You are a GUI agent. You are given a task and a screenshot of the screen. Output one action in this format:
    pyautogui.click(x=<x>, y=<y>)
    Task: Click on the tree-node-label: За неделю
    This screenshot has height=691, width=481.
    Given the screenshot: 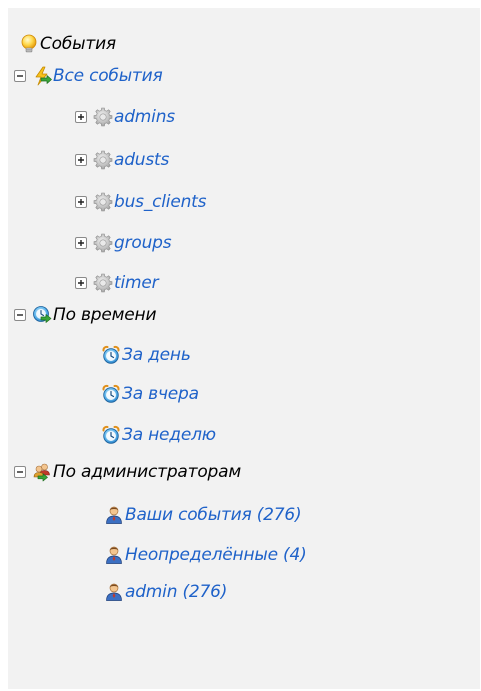 What is the action you would take?
    pyautogui.click(x=169, y=435)
    